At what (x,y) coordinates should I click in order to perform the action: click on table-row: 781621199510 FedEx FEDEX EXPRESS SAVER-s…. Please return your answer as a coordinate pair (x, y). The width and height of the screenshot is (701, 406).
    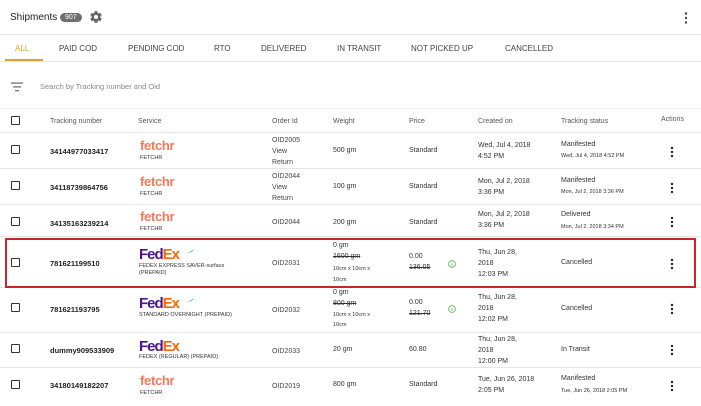
    Looking at the image, I should click on (350, 263).